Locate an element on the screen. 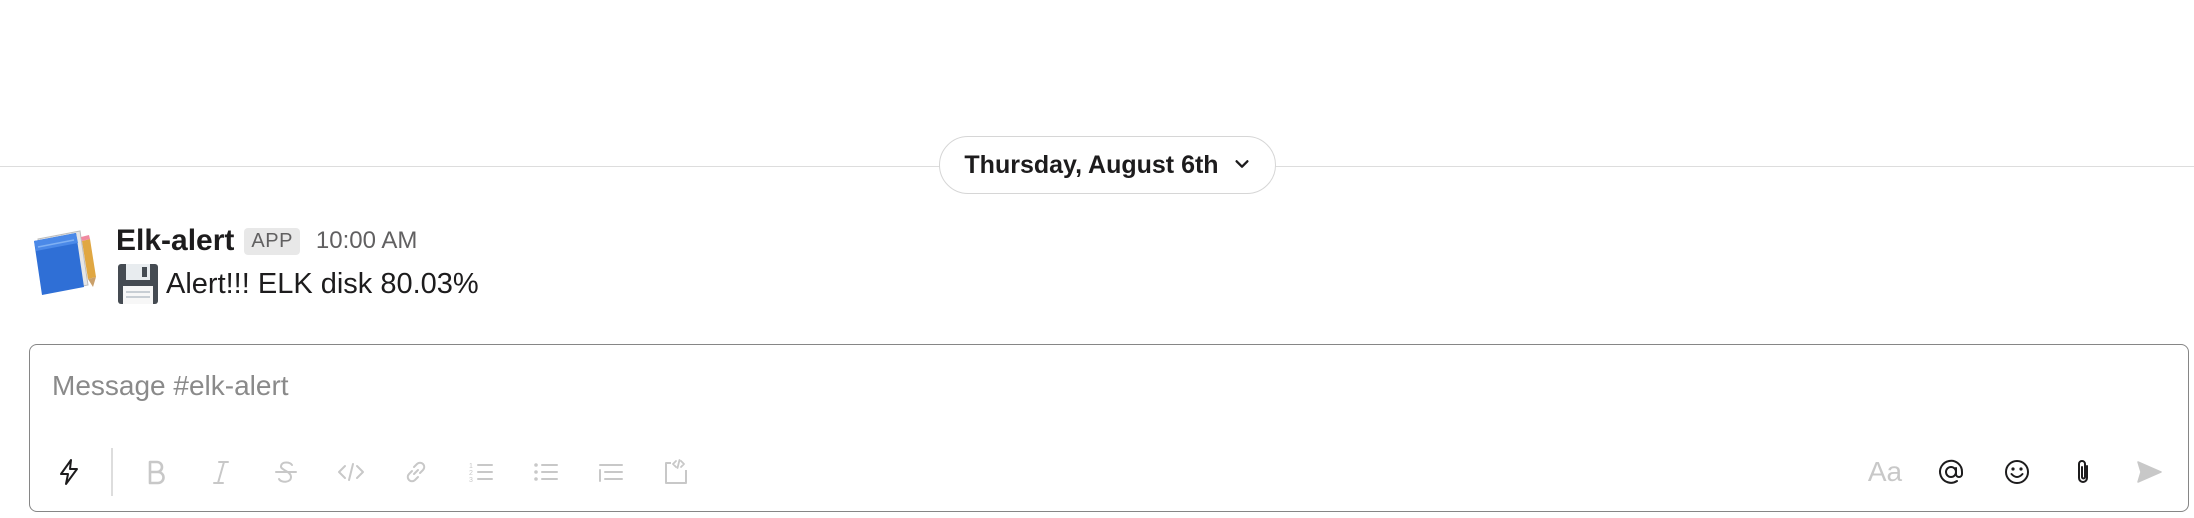 The width and height of the screenshot is (2194, 518). strikethrough-button is located at coordinates (286, 472).